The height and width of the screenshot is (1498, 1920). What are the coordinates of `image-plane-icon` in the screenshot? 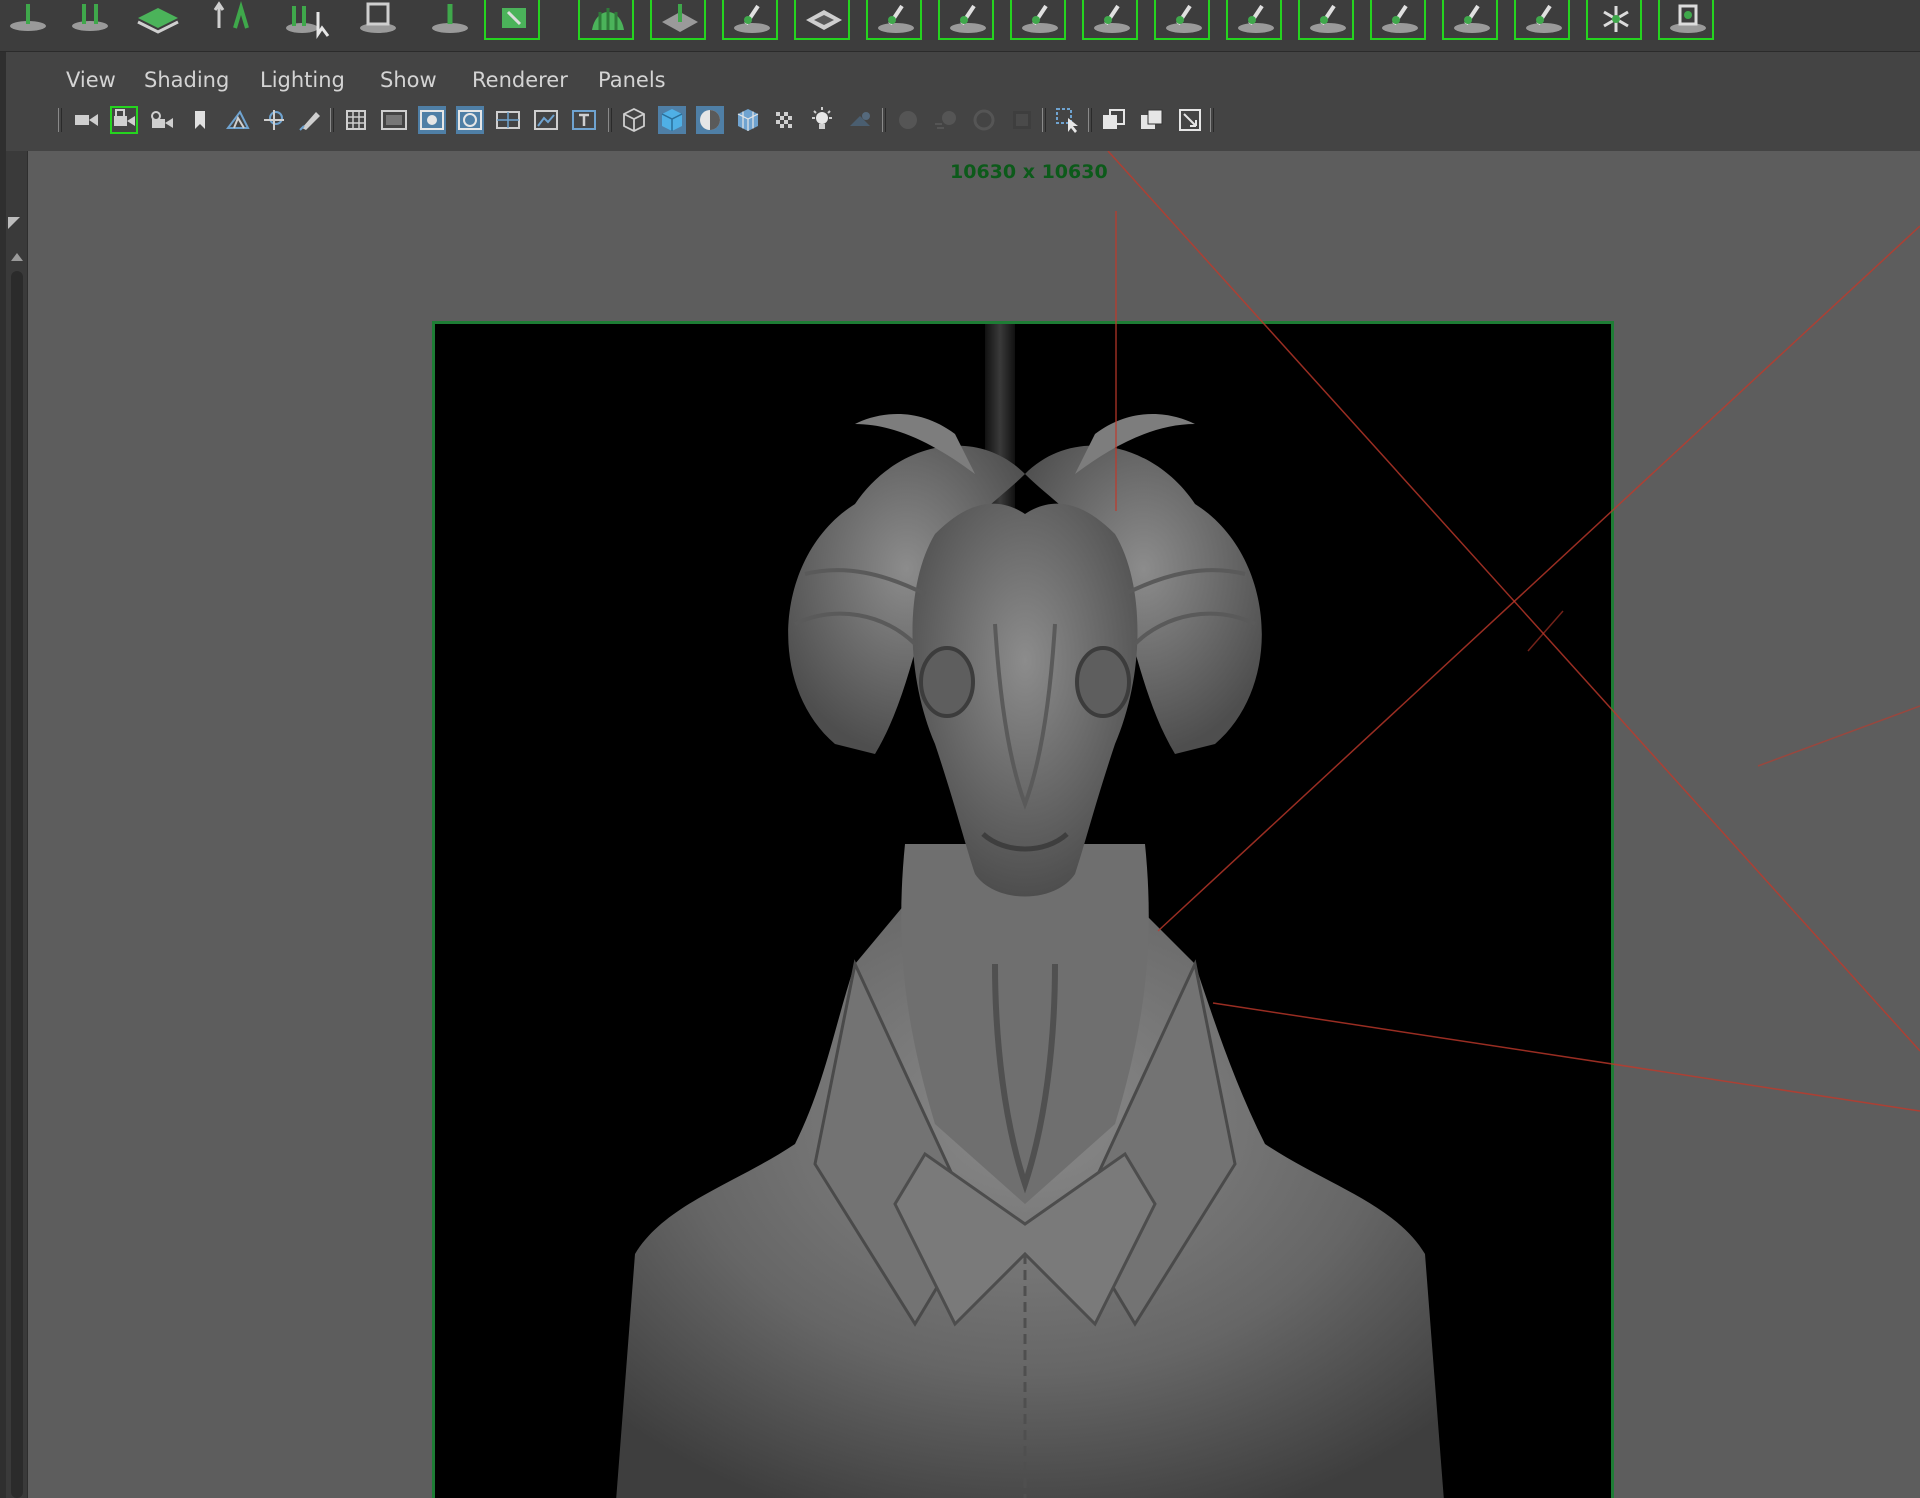 It's located at (238, 120).